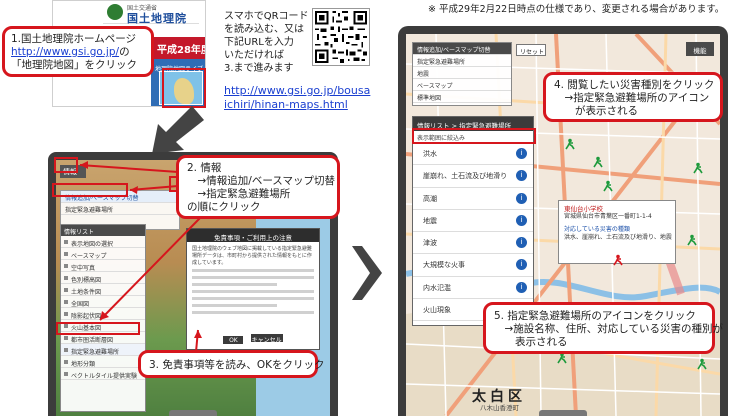  What do you see at coordinates (103, 278) in the screenshot?
I see `list-item: 色別標高図` at bounding box center [103, 278].